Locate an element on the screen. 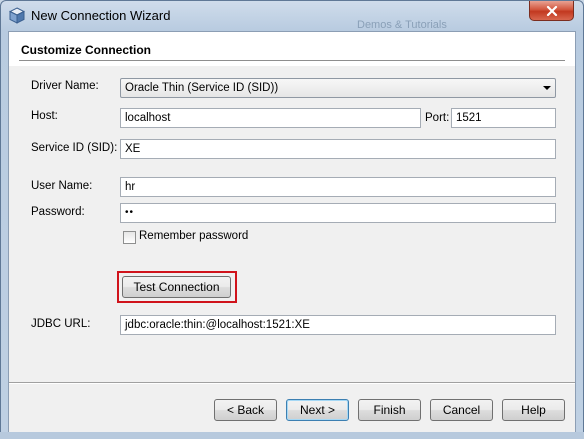  header-divider is located at coordinates (292, 60).